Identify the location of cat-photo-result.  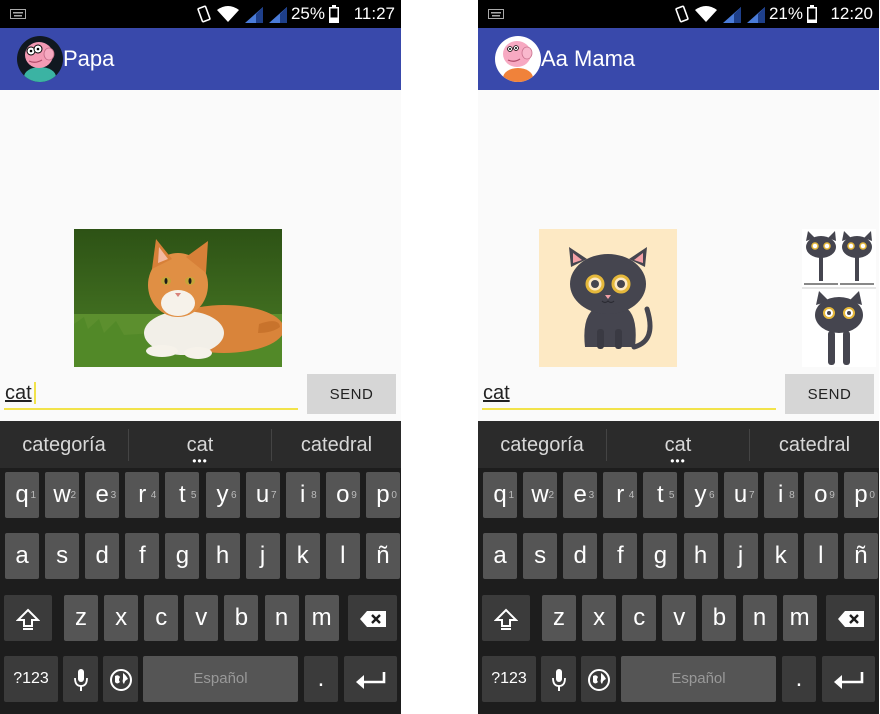
(178, 298).